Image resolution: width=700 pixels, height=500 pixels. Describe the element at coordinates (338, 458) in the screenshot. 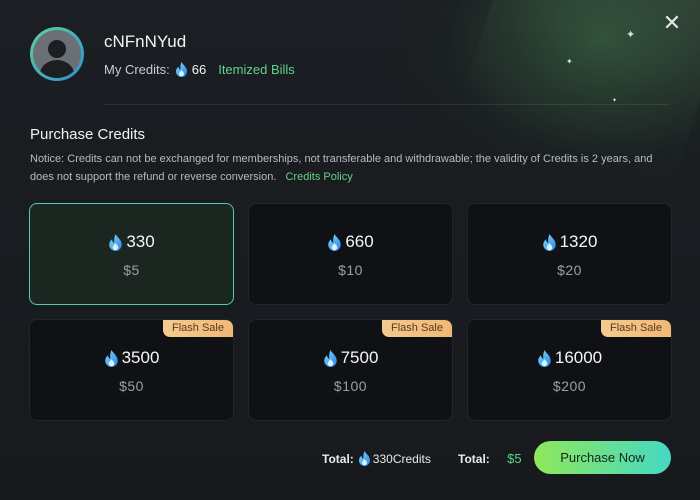

I see `total-credits-label: Total:` at that location.